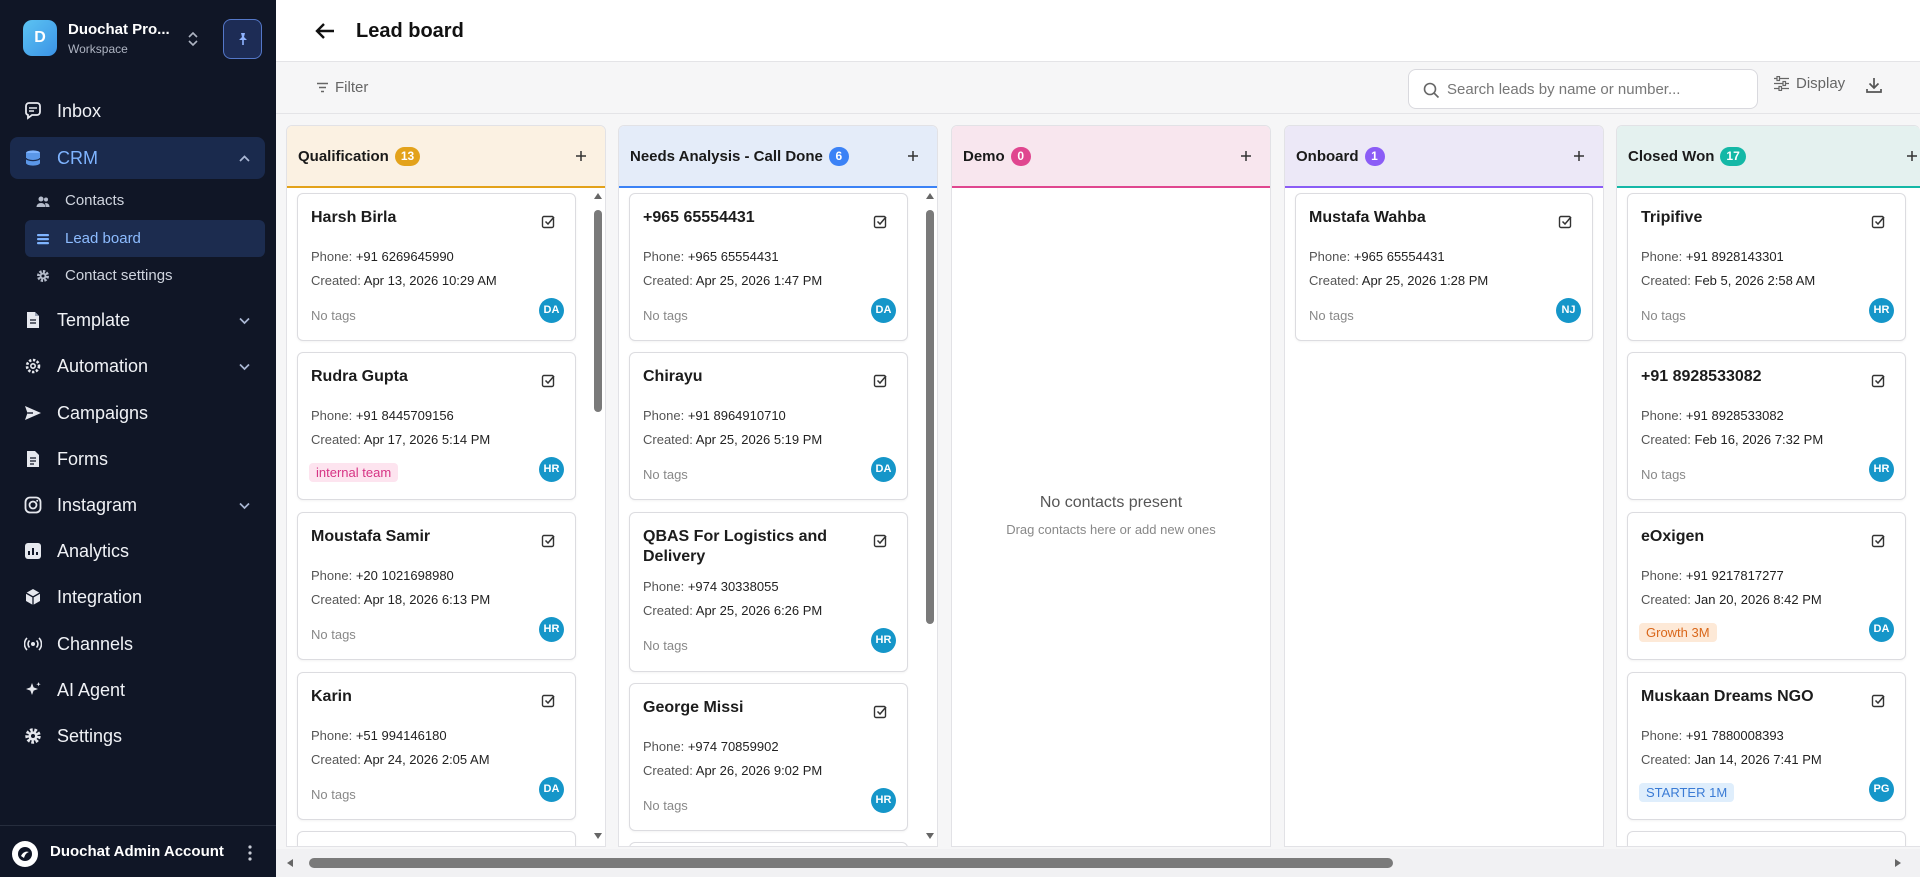 The image size is (1920, 877). I want to click on document-icon, so click(33, 320).